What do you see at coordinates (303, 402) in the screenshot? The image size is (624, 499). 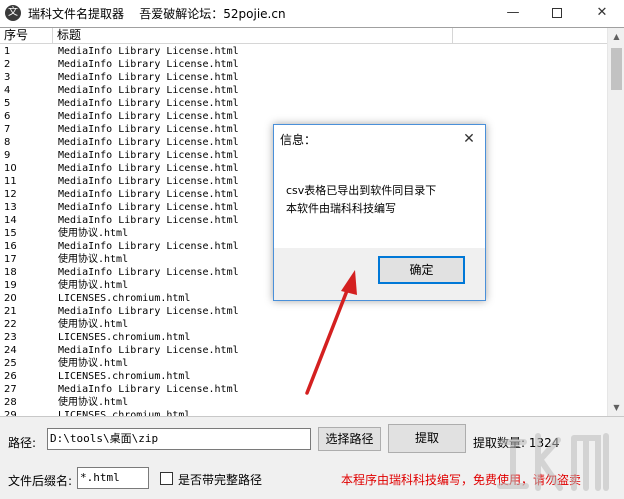 I see `list-item: 28 使用协议.html` at bounding box center [303, 402].